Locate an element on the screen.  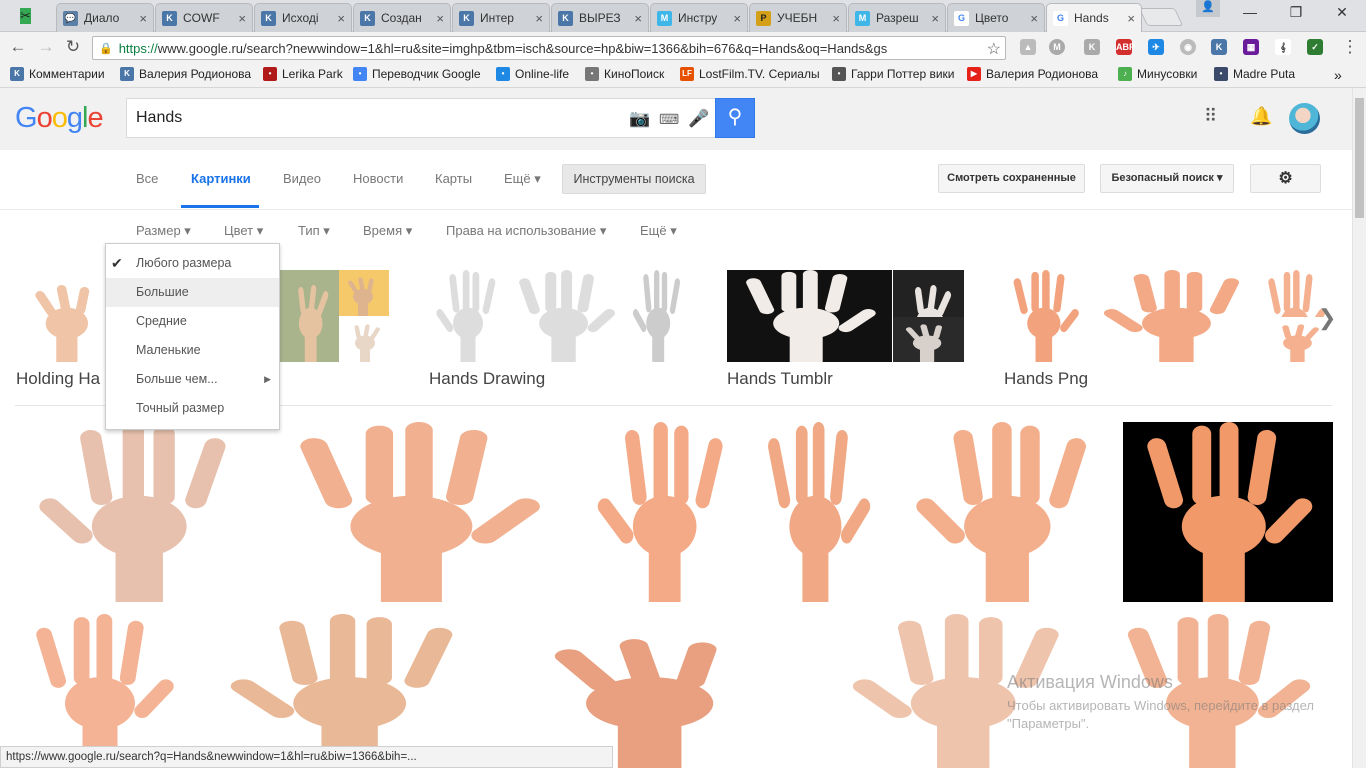
browser-tab: K Интер × is located at coordinates (501, 17).